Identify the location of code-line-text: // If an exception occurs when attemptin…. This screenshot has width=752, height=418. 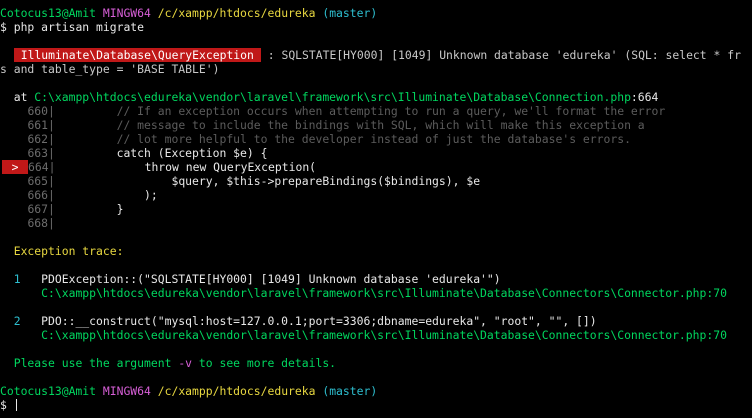
(360, 111).